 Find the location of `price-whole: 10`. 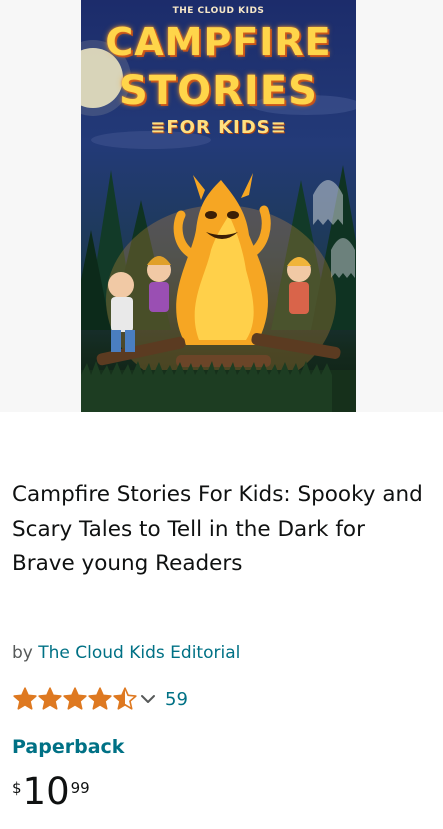

price-whole: 10 is located at coordinates (46, 791).